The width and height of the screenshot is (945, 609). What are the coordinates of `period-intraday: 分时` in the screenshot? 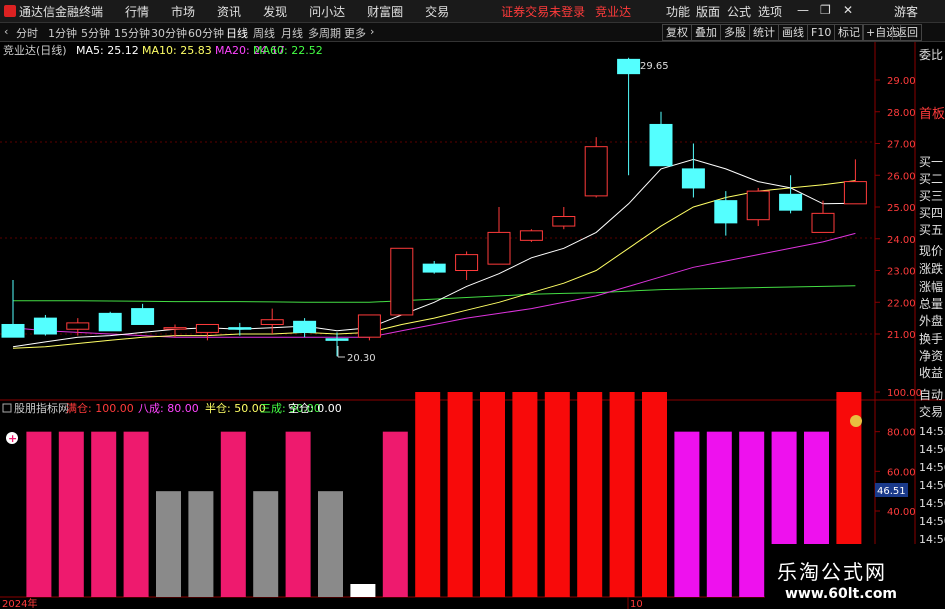 It's located at (27, 33).